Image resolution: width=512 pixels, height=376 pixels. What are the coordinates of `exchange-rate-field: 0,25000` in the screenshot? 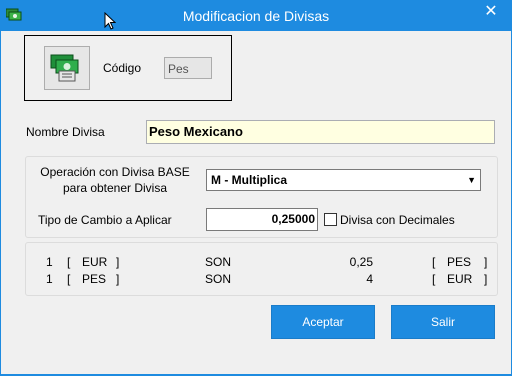 It's located at (262, 219).